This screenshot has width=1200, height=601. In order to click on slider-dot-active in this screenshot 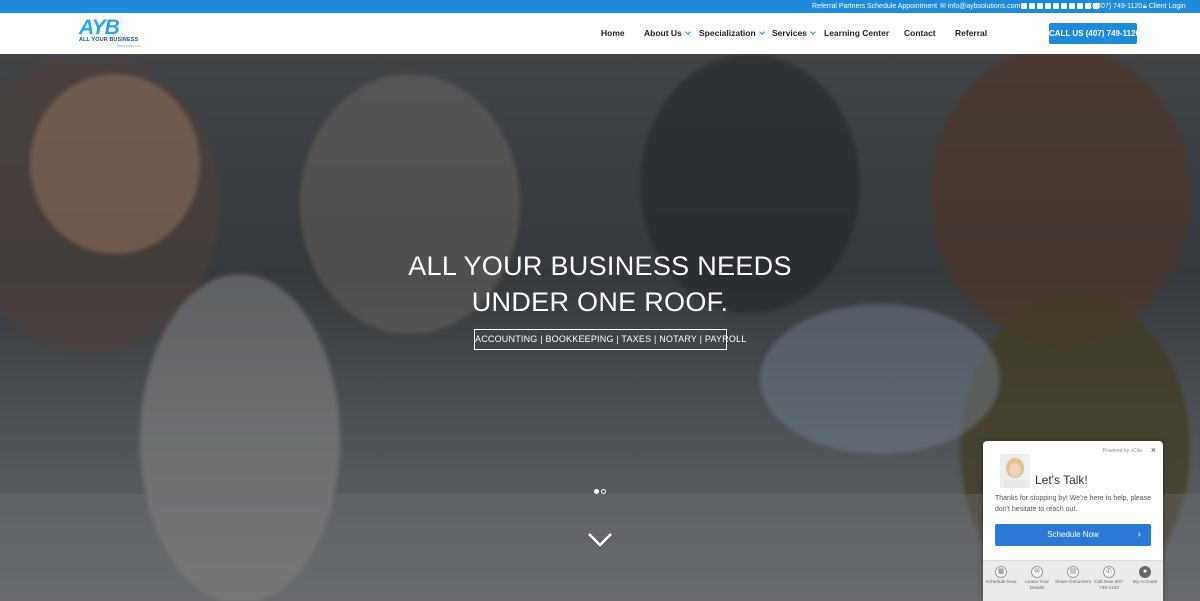, I will do `click(596, 491)`.